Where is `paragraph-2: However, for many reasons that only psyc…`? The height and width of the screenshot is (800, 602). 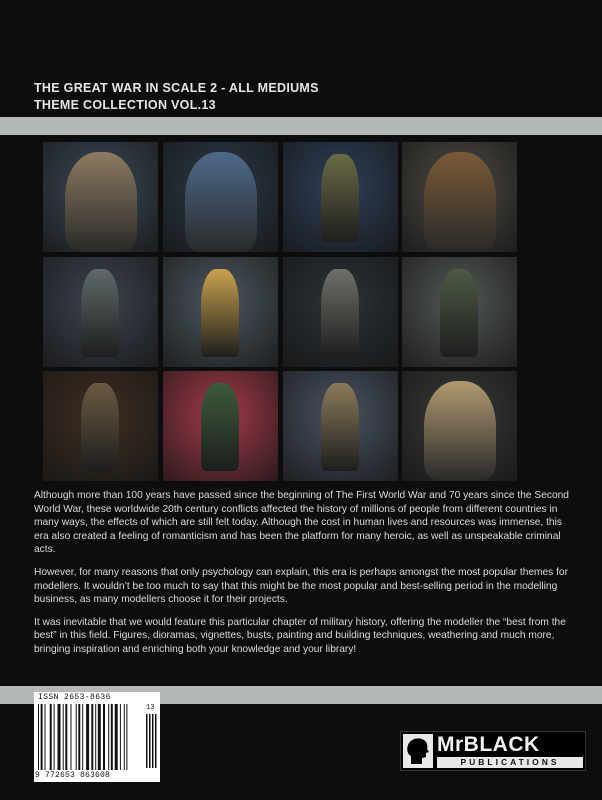 paragraph-2: However, for many reasons that only psyc… is located at coordinates (301, 586).